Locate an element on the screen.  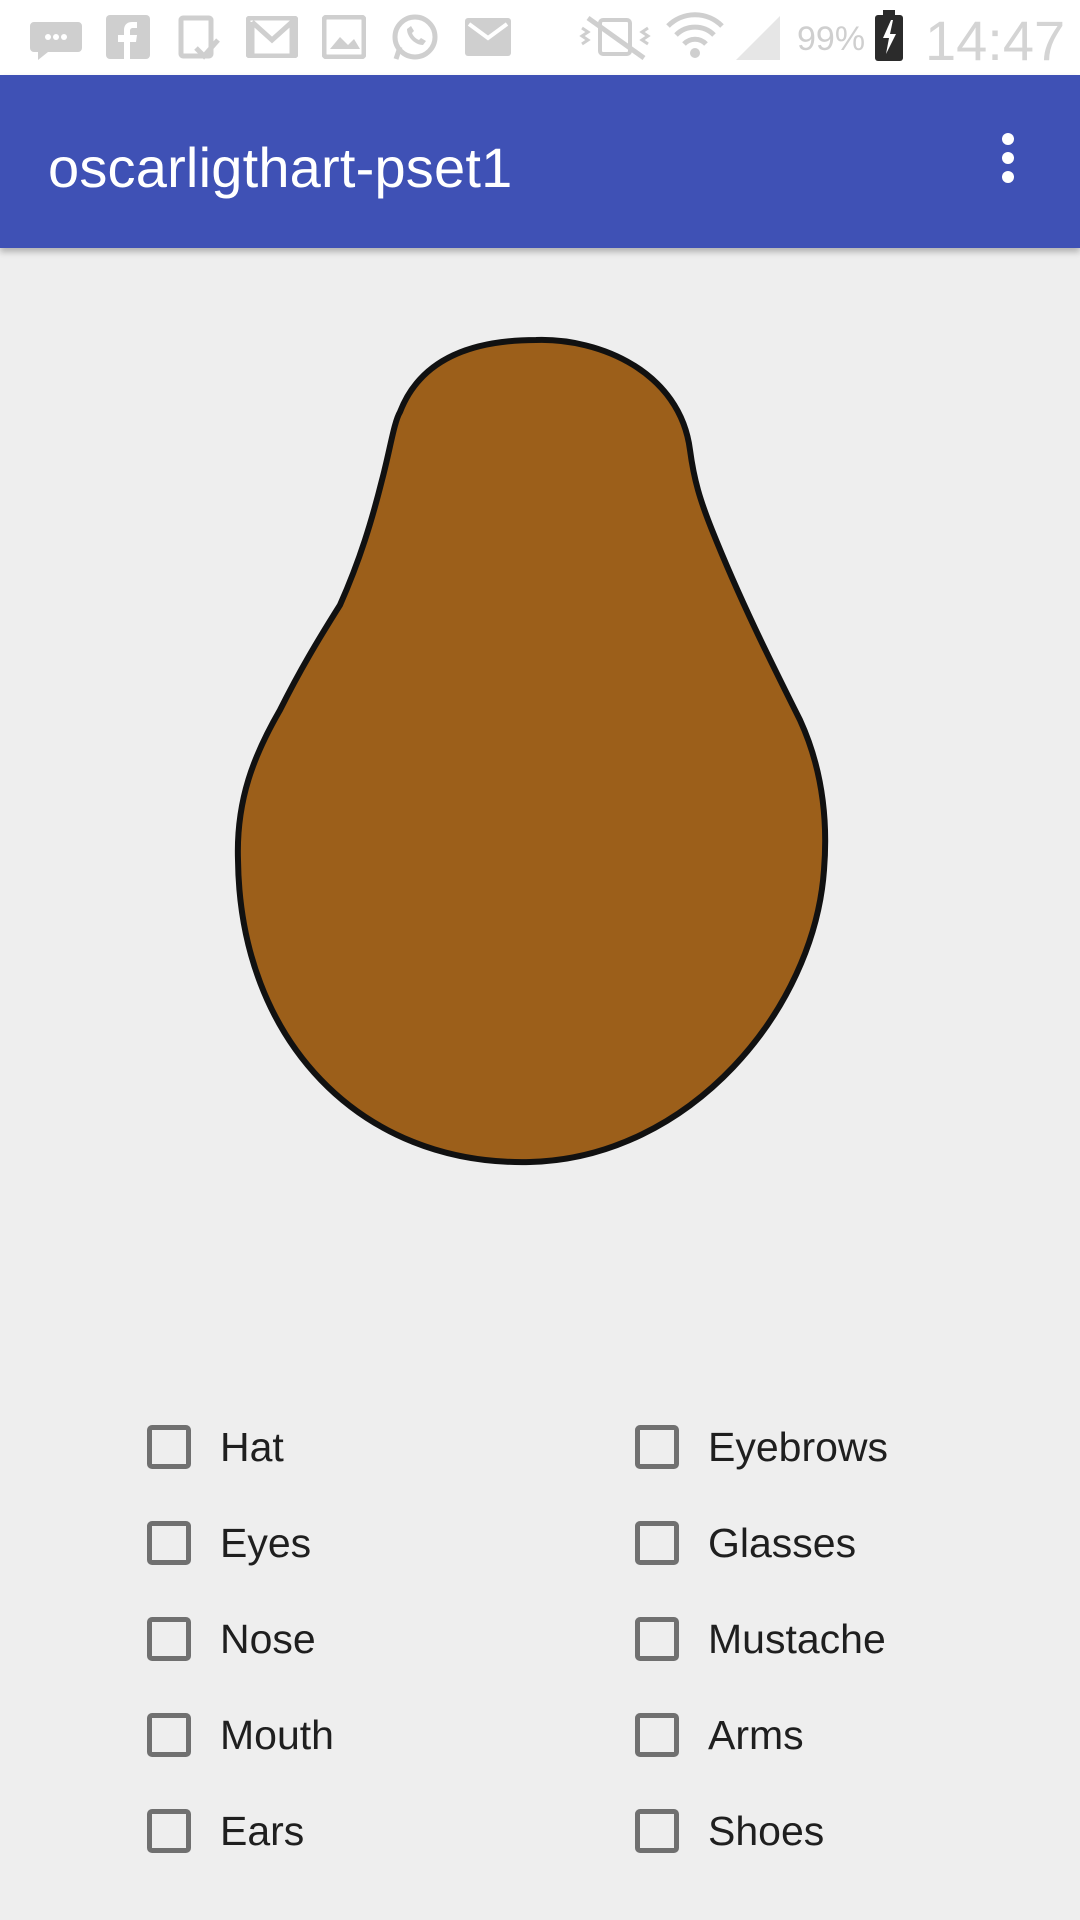
checkbox-label: Hat is located at coordinates (252, 1446).